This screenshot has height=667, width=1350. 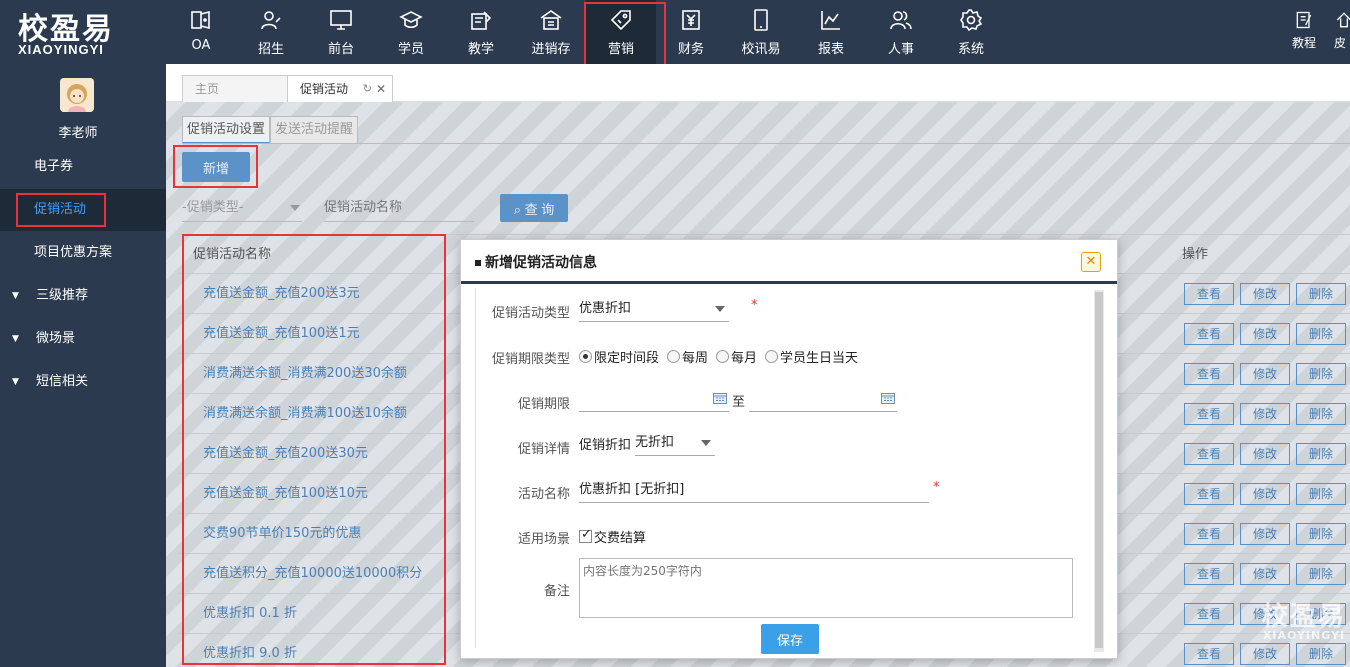 I want to click on nav-oa: OA, so click(x=201, y=32).